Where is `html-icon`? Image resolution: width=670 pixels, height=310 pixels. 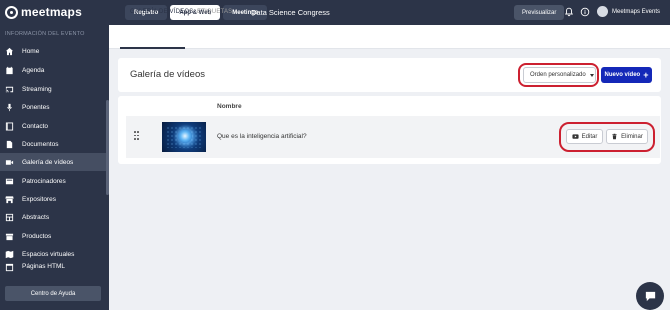 html-icon is located at coordinates (9, 267).